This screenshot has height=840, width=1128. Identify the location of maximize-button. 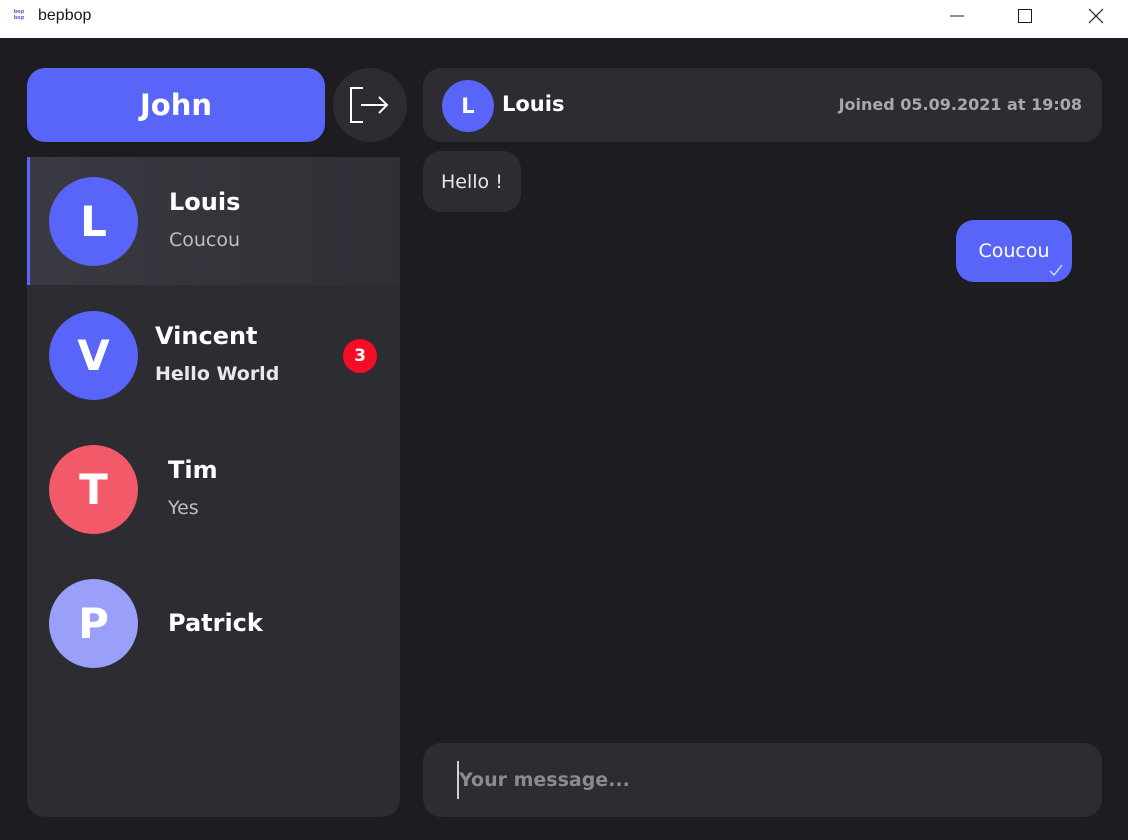
(1025, 16).